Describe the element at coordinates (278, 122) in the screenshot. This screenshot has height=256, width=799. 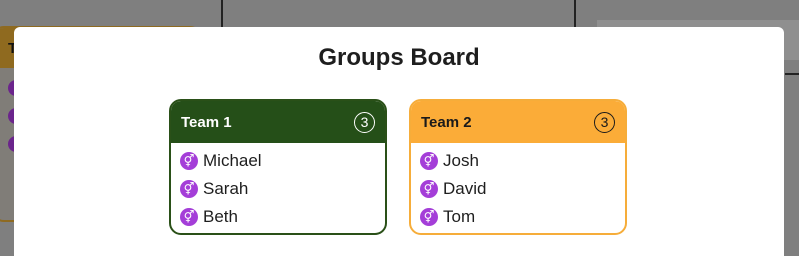
I see `group-header: Team 1 3` at that location.